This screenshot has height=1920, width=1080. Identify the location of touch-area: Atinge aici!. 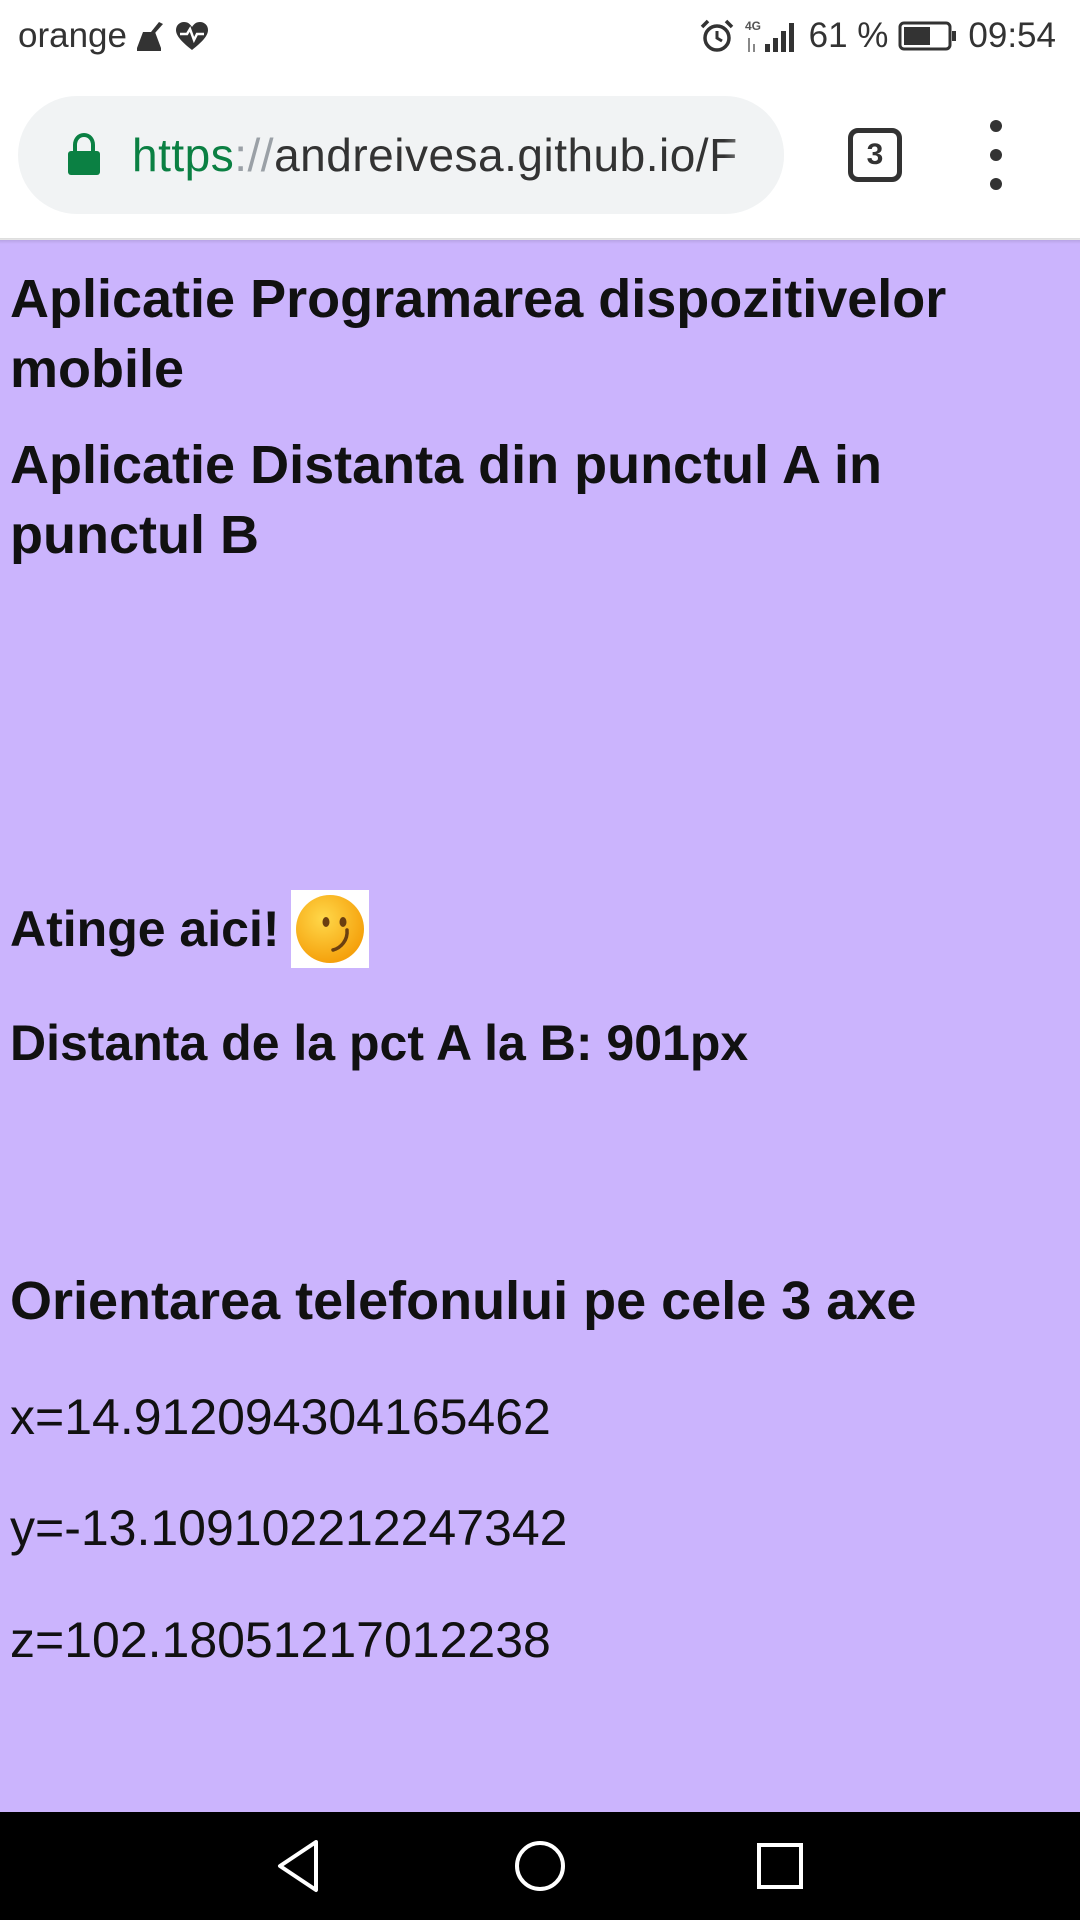
(190, 929).